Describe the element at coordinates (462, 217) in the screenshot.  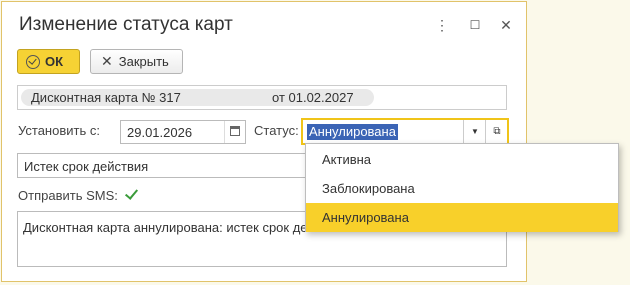
I see `dropdown-option-annulled: Аннулирована` at that location.